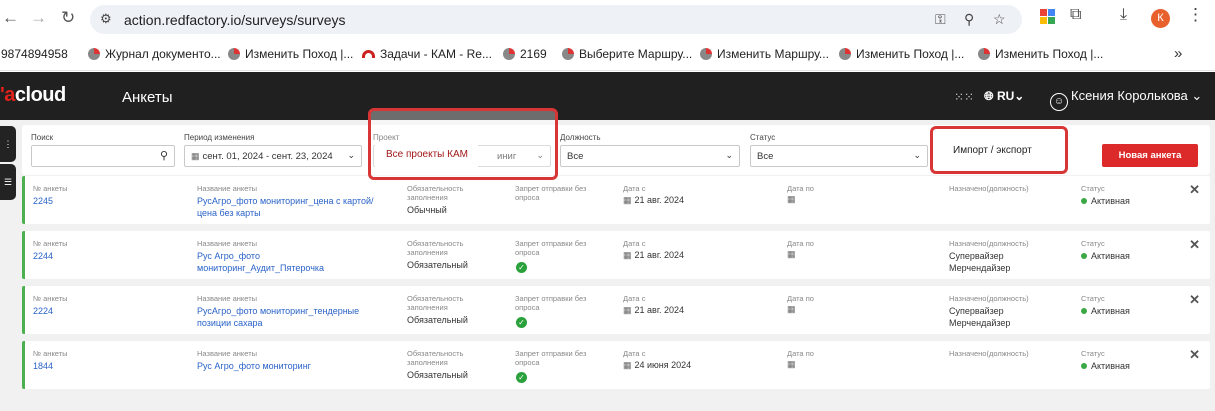 The image size is (1215, 411). Describe the element at coordinates (1105, 256) in the screenshot. I see `status-badge: Активная` at that location.